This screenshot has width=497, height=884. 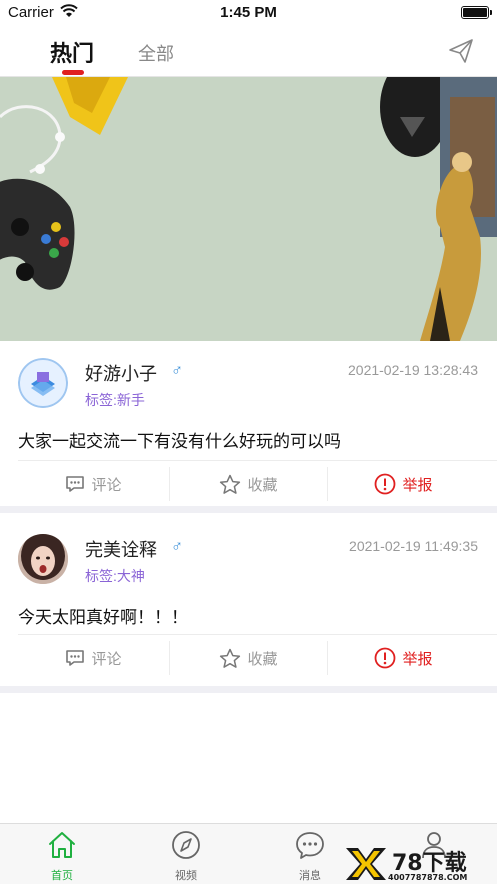 What do you see at coordinates (476, 12) in the screenshot?
I see `battery-icon` at bounding box center [476, 12].